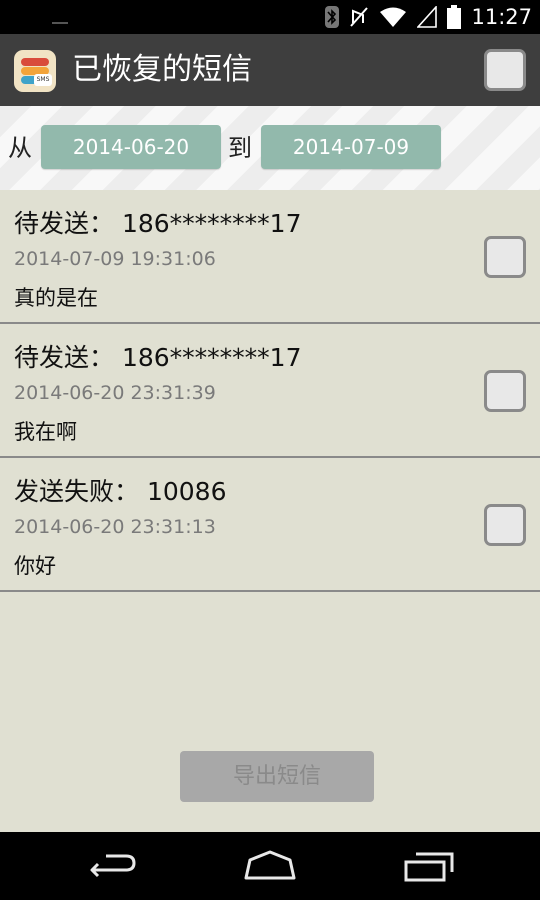  I want to click on signal-icon, so click(427, 17).